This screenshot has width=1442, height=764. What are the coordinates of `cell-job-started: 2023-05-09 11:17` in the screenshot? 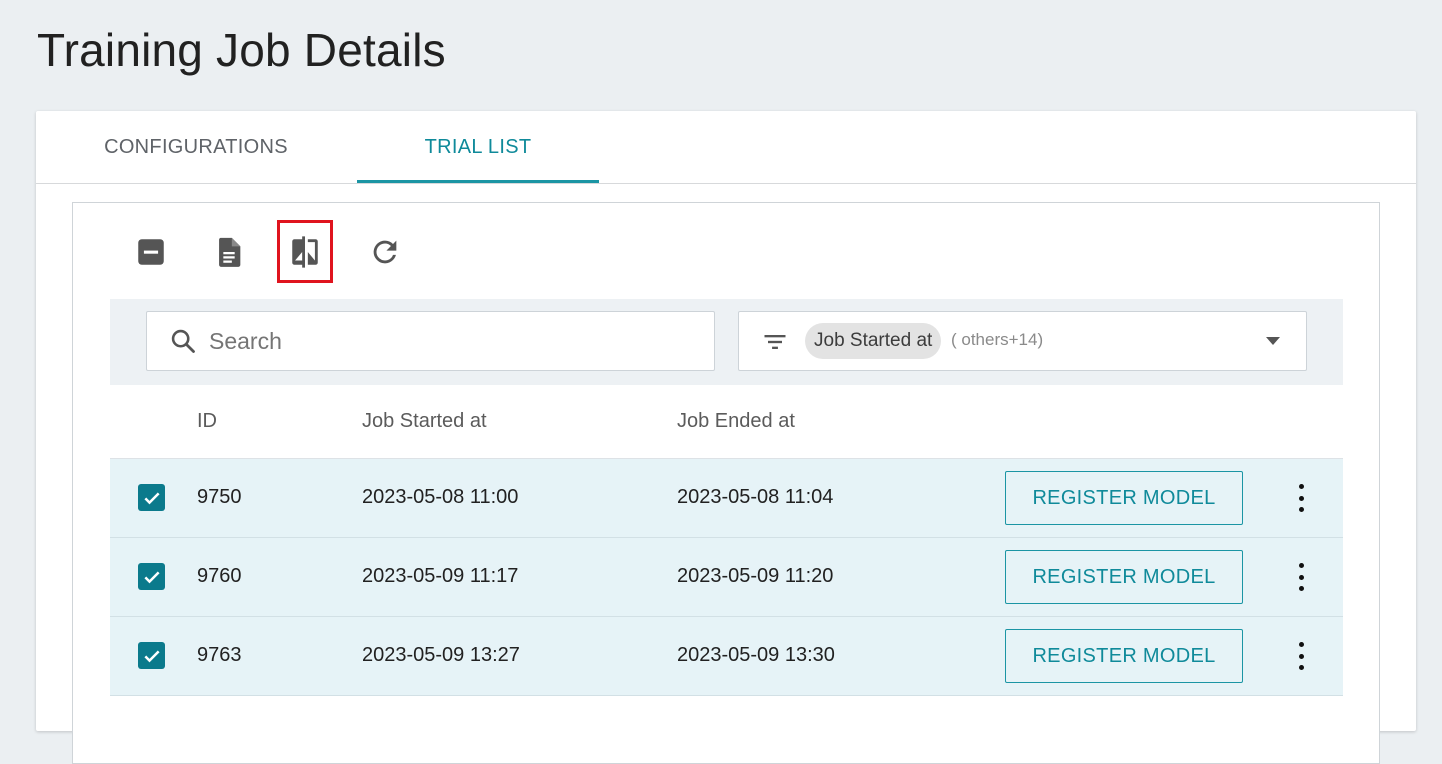 It's located at (440, 576).